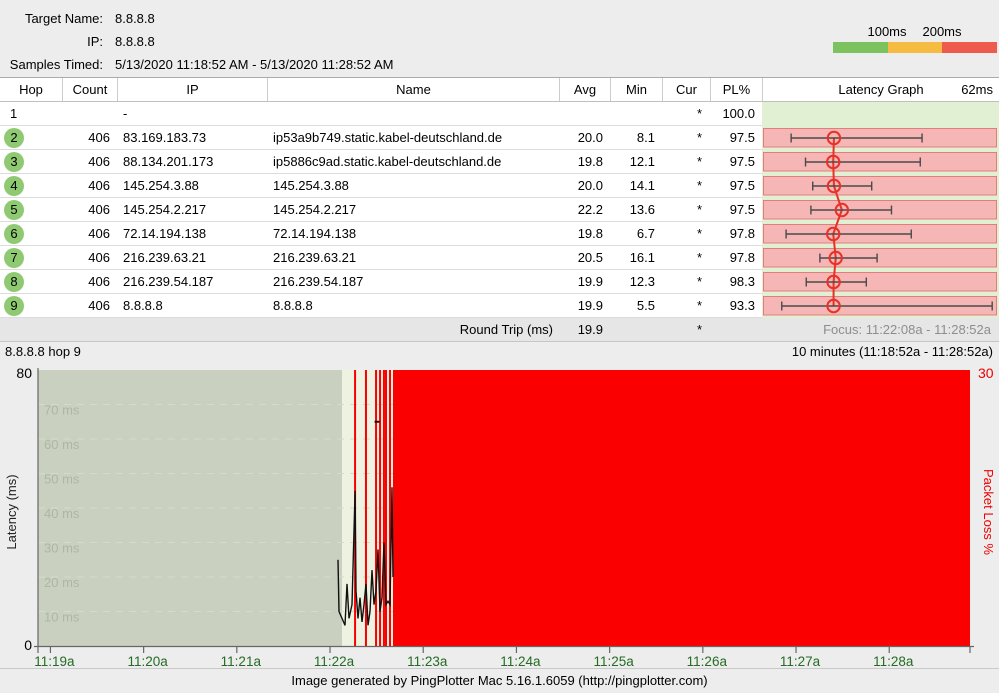 The image size is (999, 693). What do you see at coordinates (165, 257) in the screenshot?
I see `cell-ip: 216.239.63.21` at bounding box center [165, 257].